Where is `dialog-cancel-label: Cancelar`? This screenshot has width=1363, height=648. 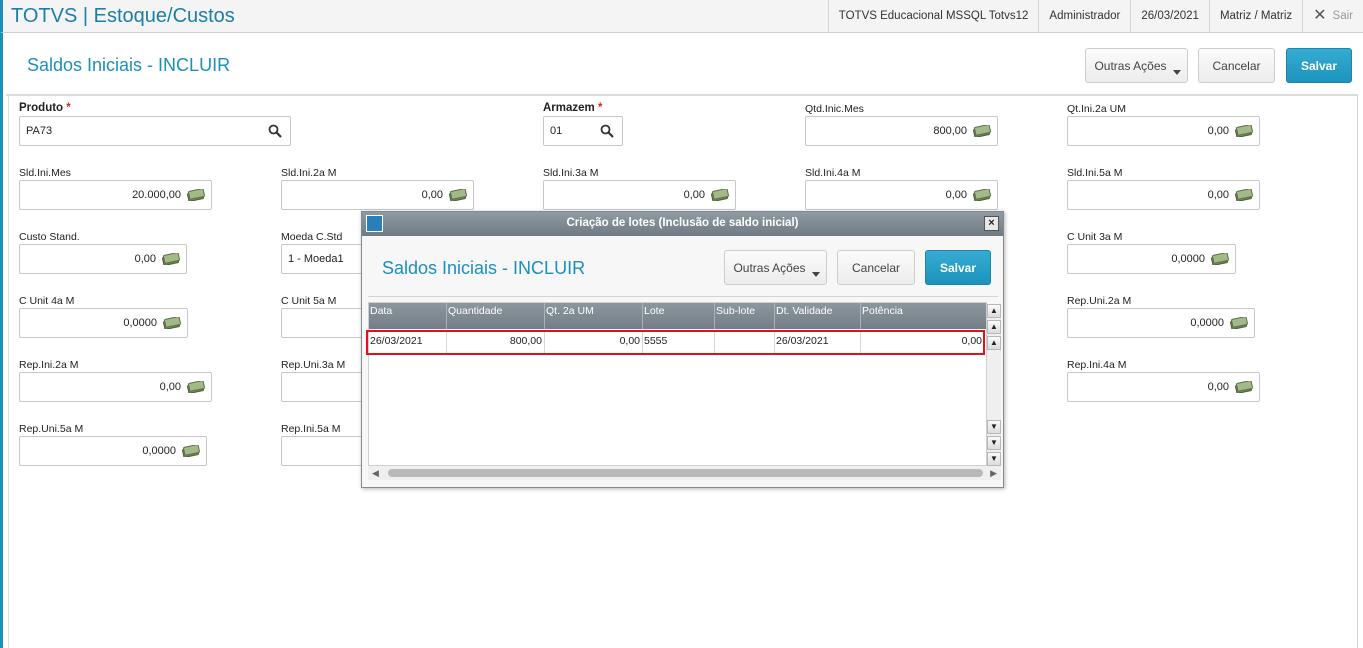 dialog-cancel-label: Cancelar is located at coordinates (876, 267).